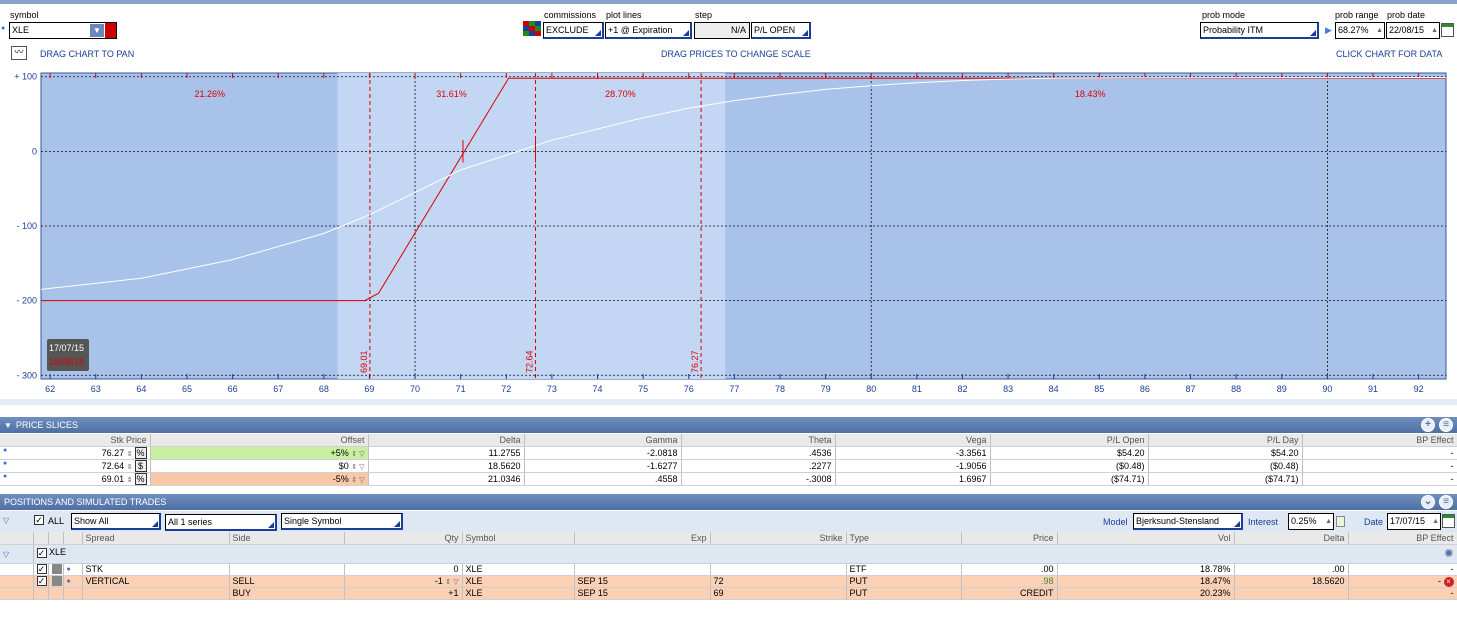 The height and width of the screenshot is (625, 1457). What do you see at coordinates (156, 581) in the screenshot?
I see `spread-cell: VERTICAL` at bounding box center [156, 581].